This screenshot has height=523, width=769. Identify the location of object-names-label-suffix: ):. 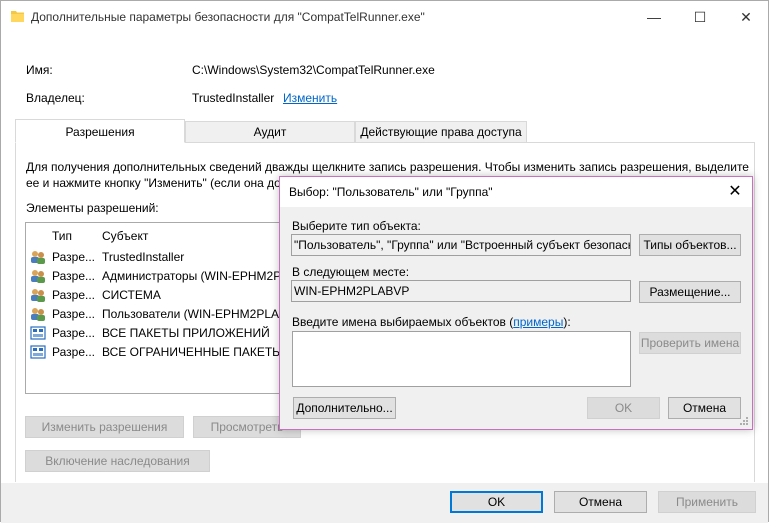
(567, 322).